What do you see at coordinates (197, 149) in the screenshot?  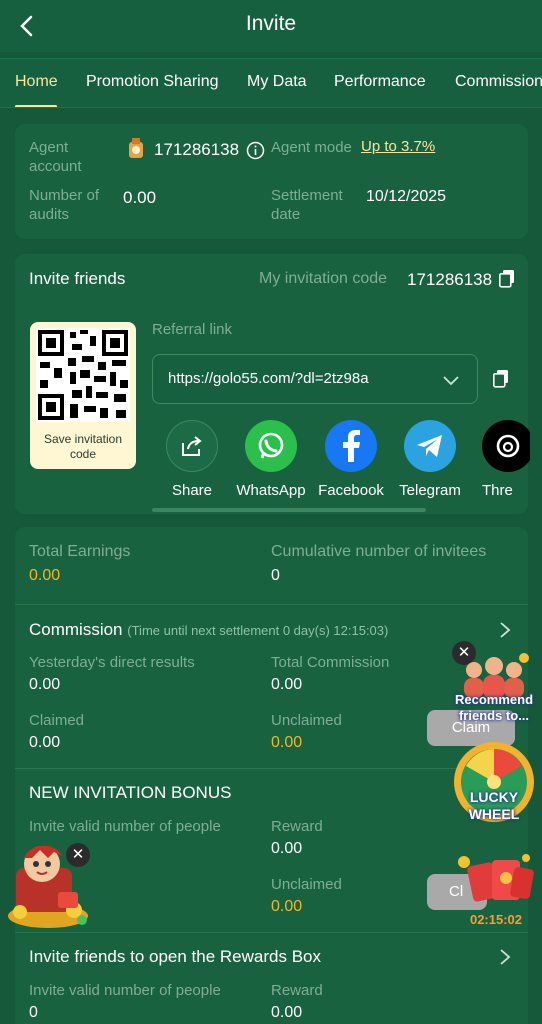 I see `agent-account-value: 171286138` at bounding box center [197, 149].